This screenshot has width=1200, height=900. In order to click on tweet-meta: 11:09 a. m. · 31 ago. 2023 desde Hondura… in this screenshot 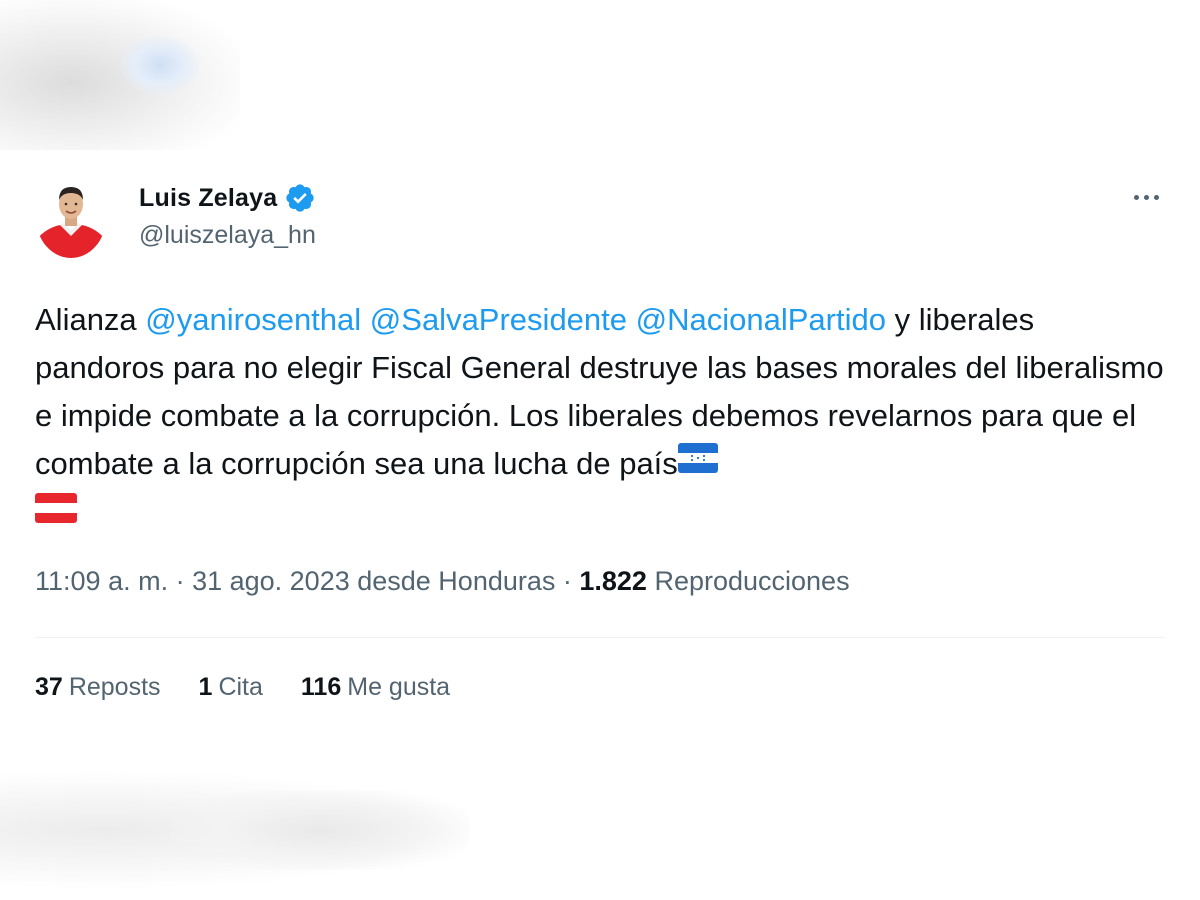, I will do `click(442, 581)`.